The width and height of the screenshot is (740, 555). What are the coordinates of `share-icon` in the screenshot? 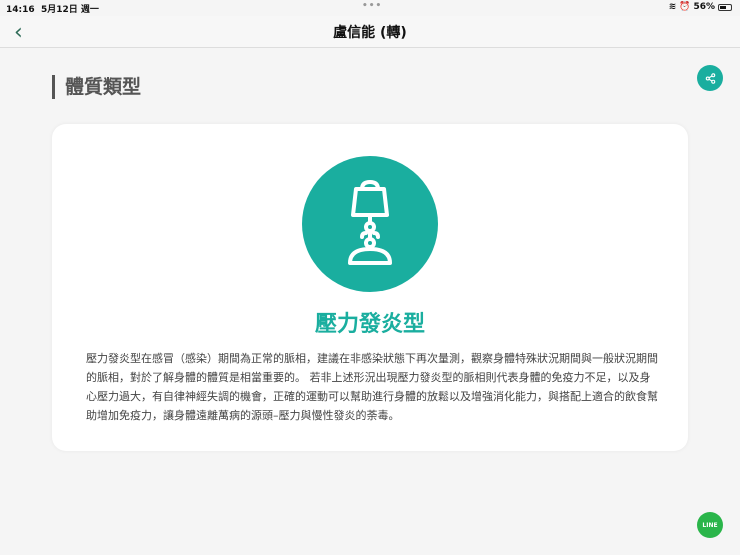 It's located at (710, 78).